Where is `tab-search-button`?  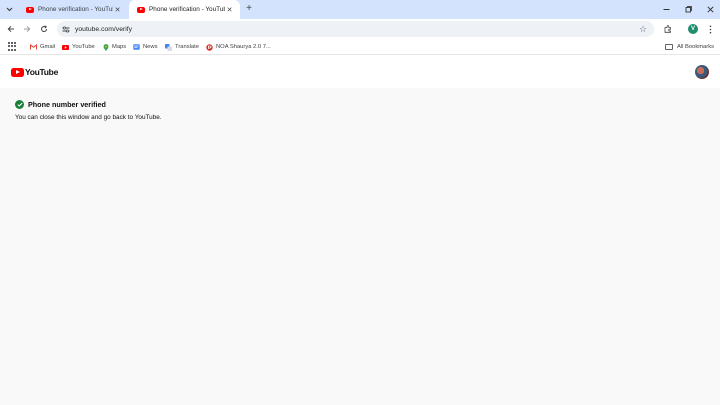 tab-search-button is located at coordinates (9, 9).